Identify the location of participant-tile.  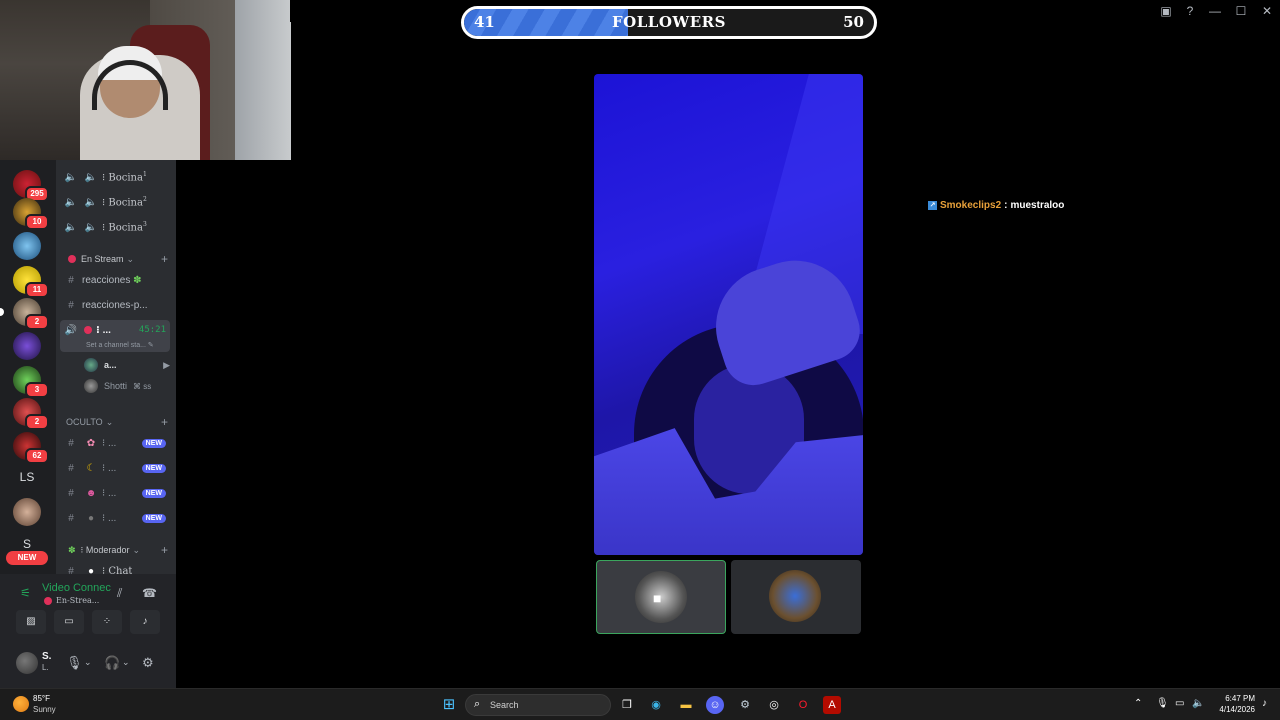
(796, 597).